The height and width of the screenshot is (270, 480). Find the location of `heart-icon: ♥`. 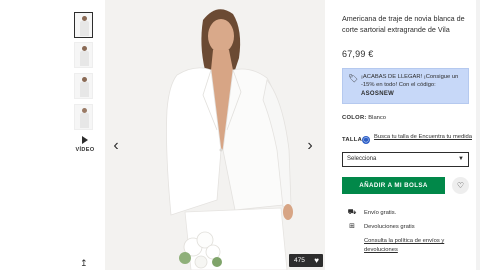

heart-icon: ♥ is located at coordinates (316, 260).